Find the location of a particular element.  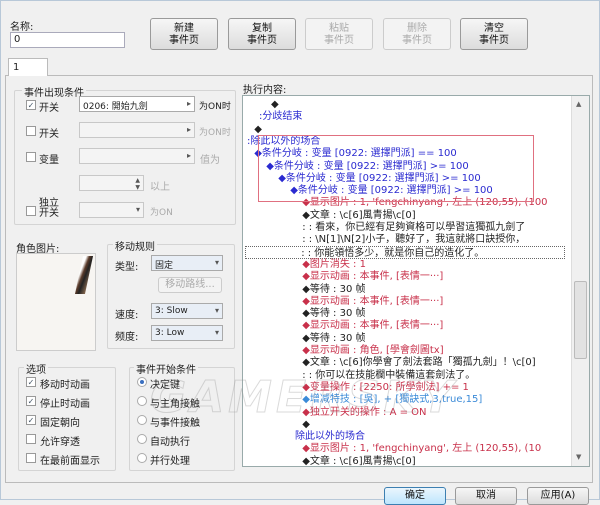

switch1-value: 0206: 開始九劍 is located at coordinates (115, 107).